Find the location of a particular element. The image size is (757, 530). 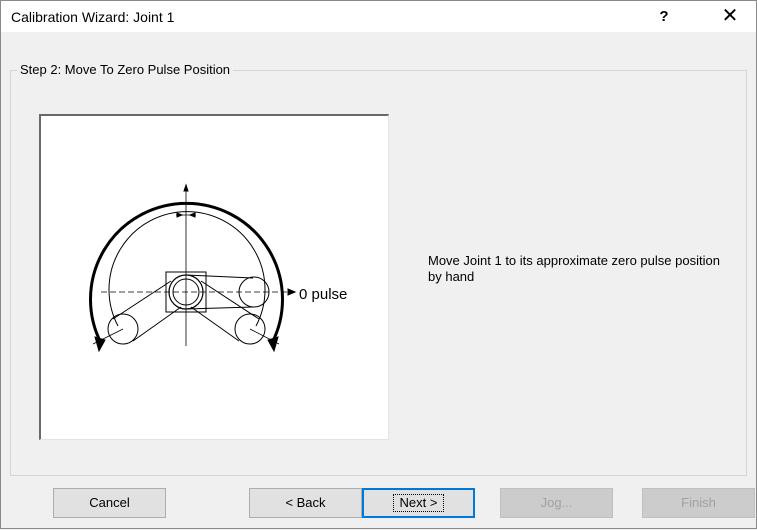

zero-pulse-label: 0 pulse is located at coordinates (323, 294).